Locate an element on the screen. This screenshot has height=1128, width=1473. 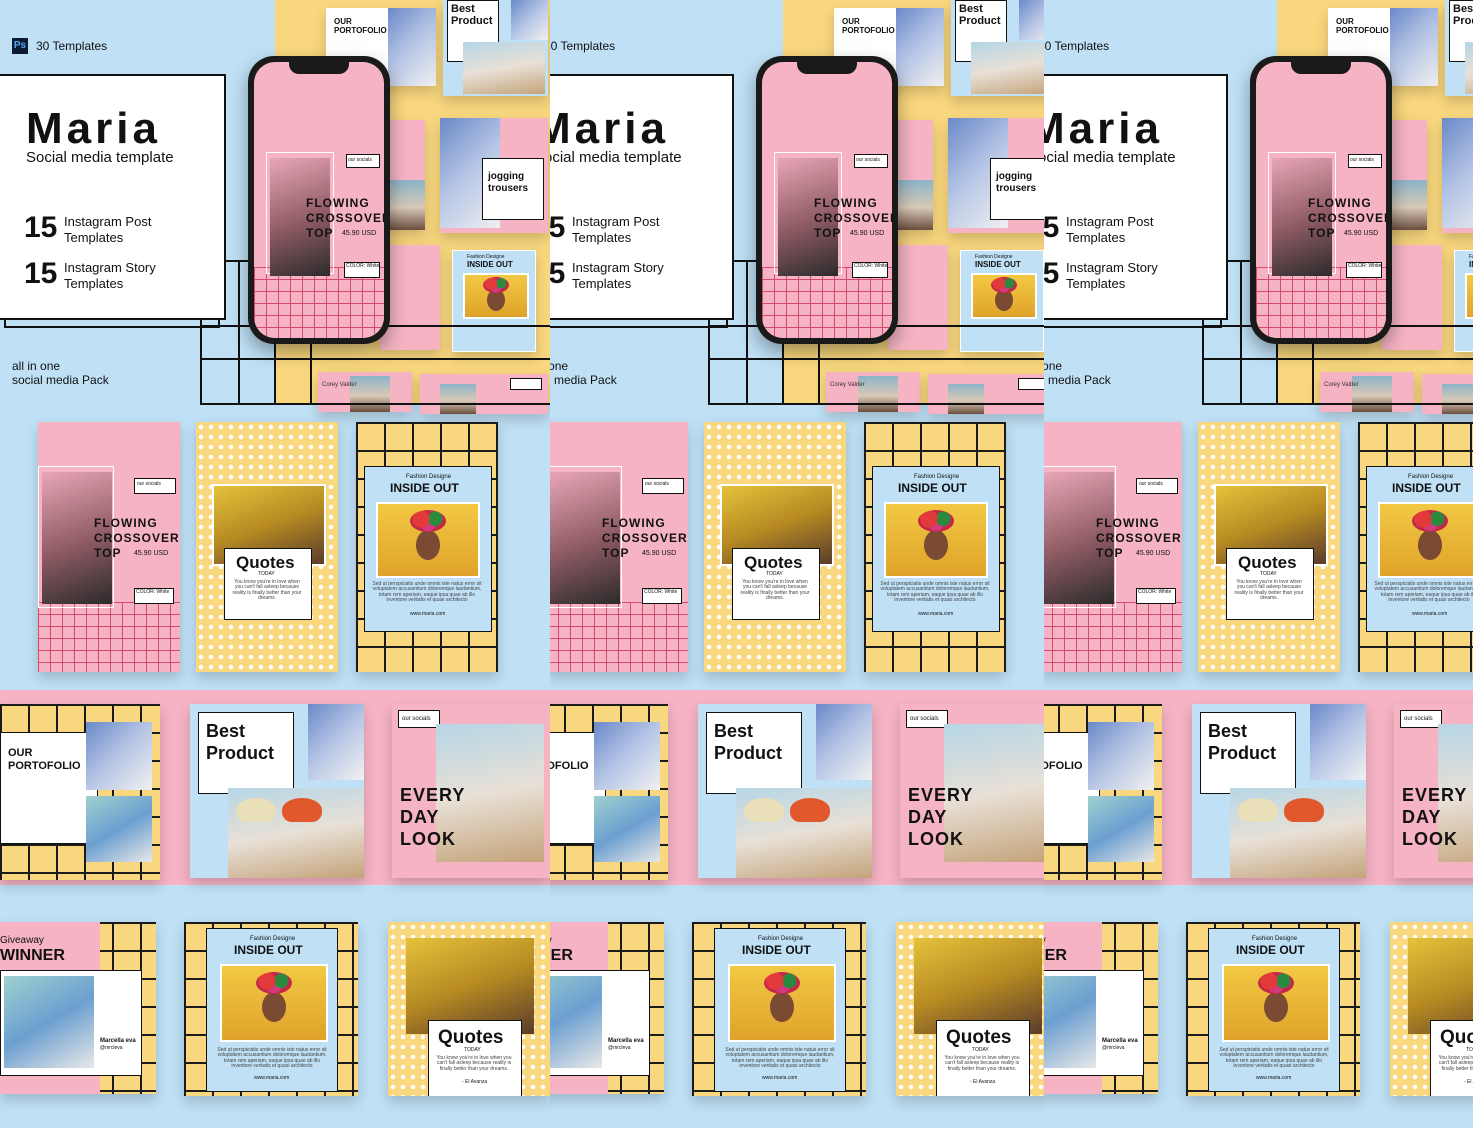
hero-subtitle: Social media template is located at coordinates (616, 157).